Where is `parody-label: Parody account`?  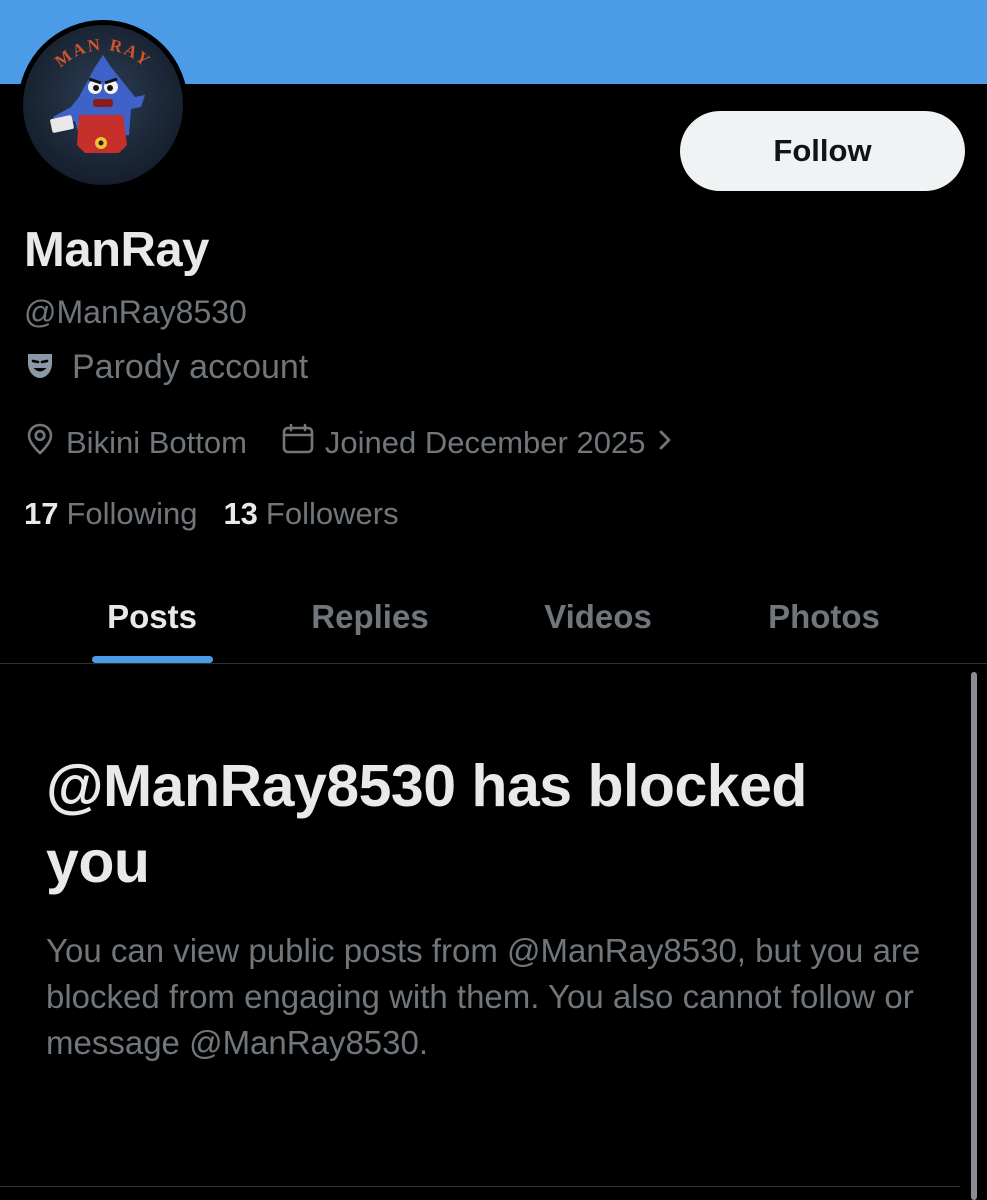
parody-label: Parody account is located at coordinates (166, 367).